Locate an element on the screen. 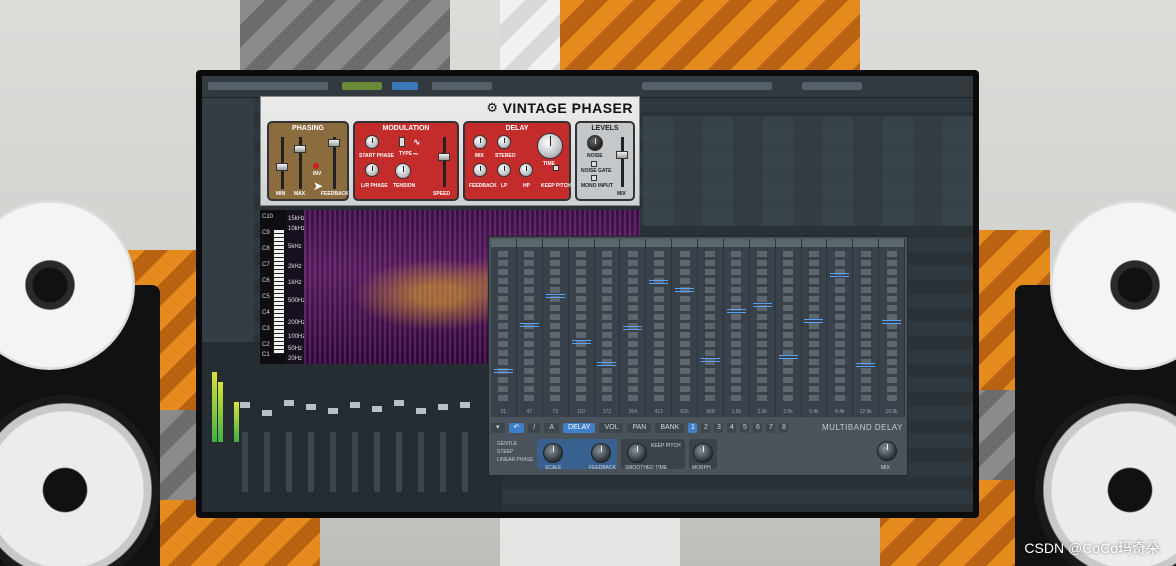 This screenshot has width=1176, height=566. mix-slider is located at coordinates (622, 155).